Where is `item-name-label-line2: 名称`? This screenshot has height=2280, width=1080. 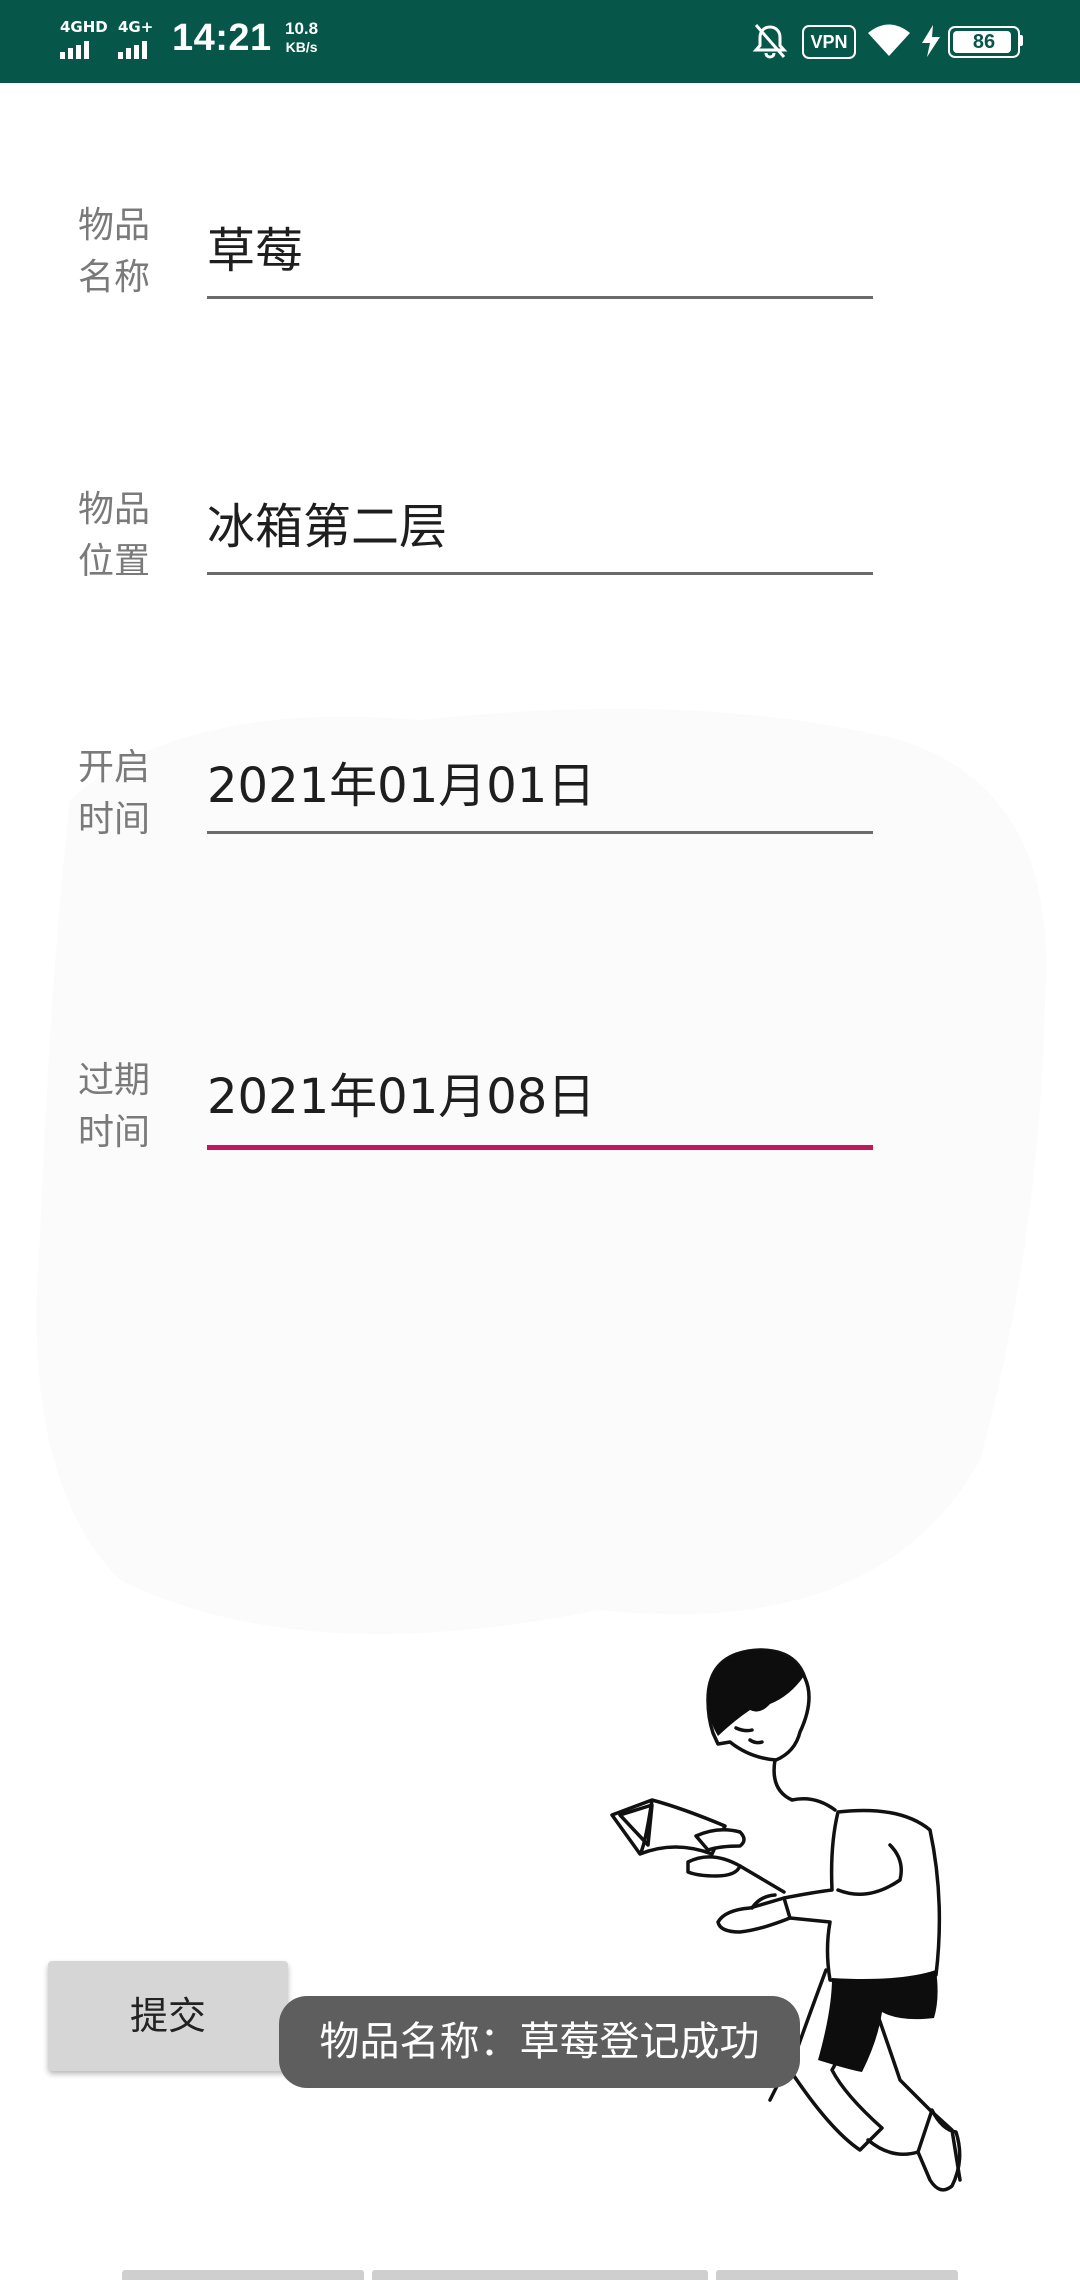 item-name-label-line2: 名称 is located at coordinates (114, 277).